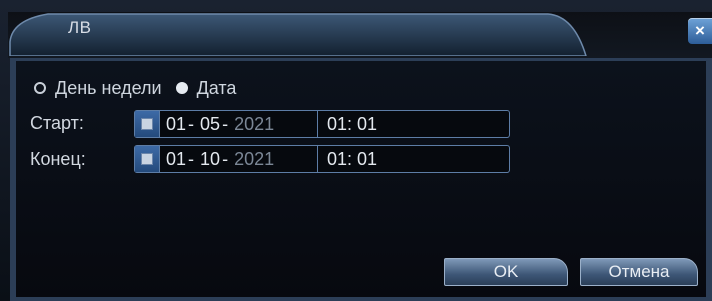 The width and height of the screenshot is (712, 301). What do you see at coordinates (347, 159) in the screenshot?
I see `end-time: 01` at bounding box center [347, 159].